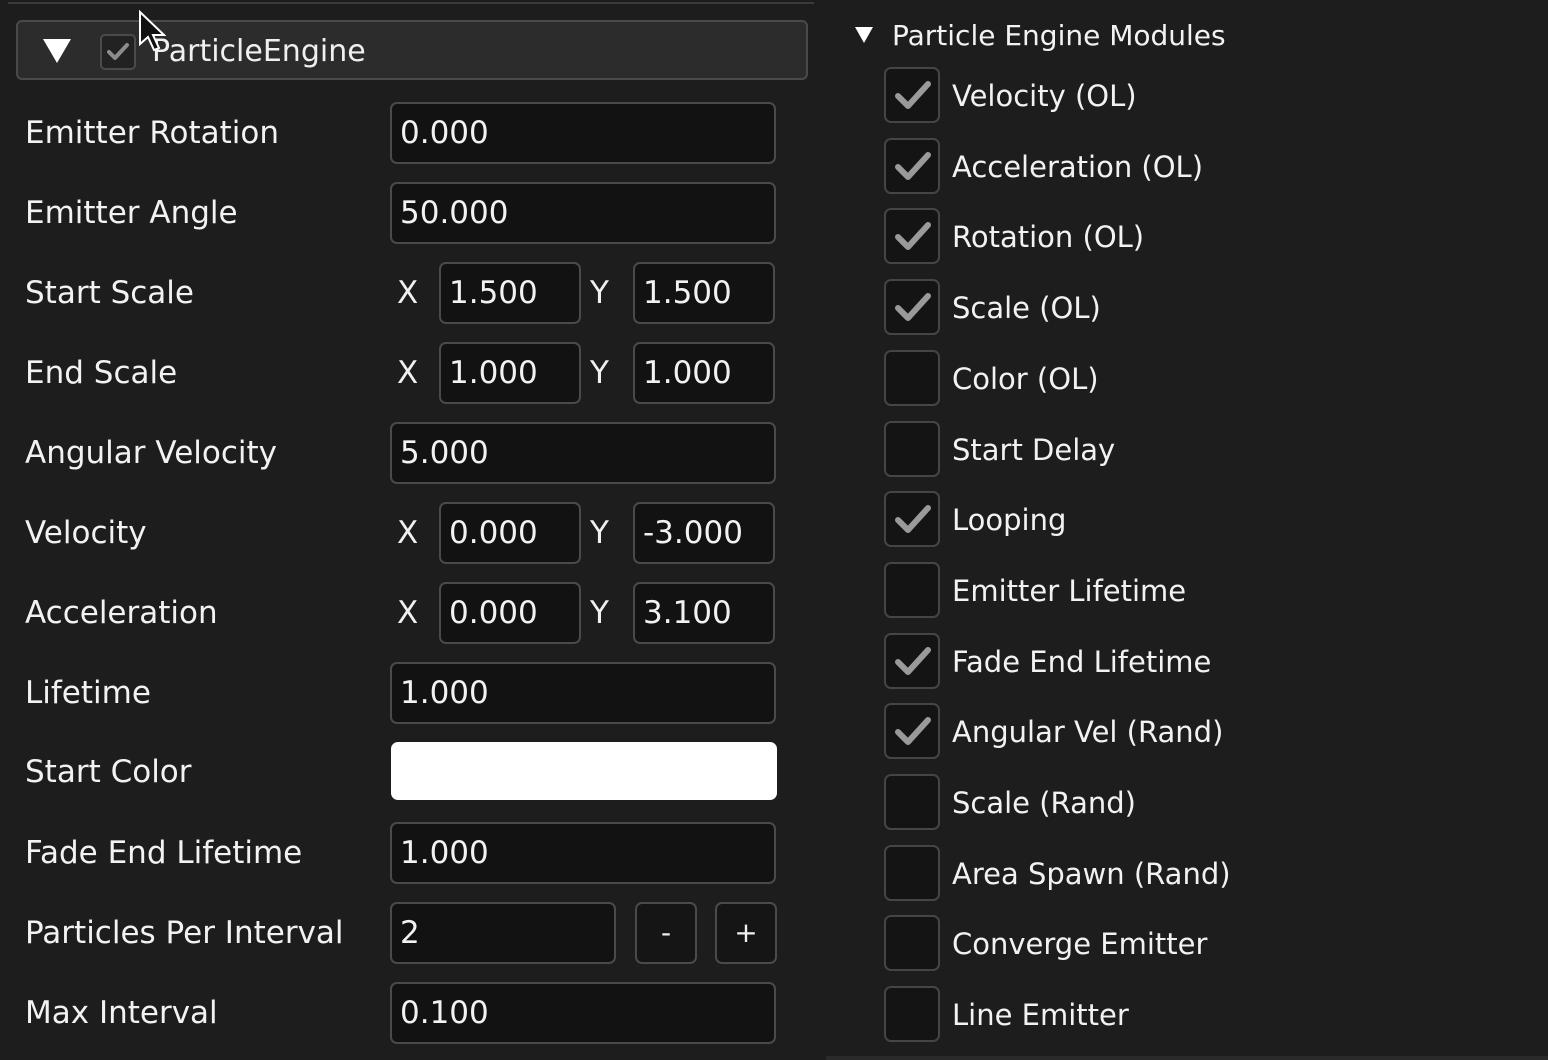 The width and height of the screenshot is (1548, 1060). What do you see at coordinates (704, 373) in the screenshot?
I see `end-scale-y-input: 1.000` at bounding box center [704, 373].